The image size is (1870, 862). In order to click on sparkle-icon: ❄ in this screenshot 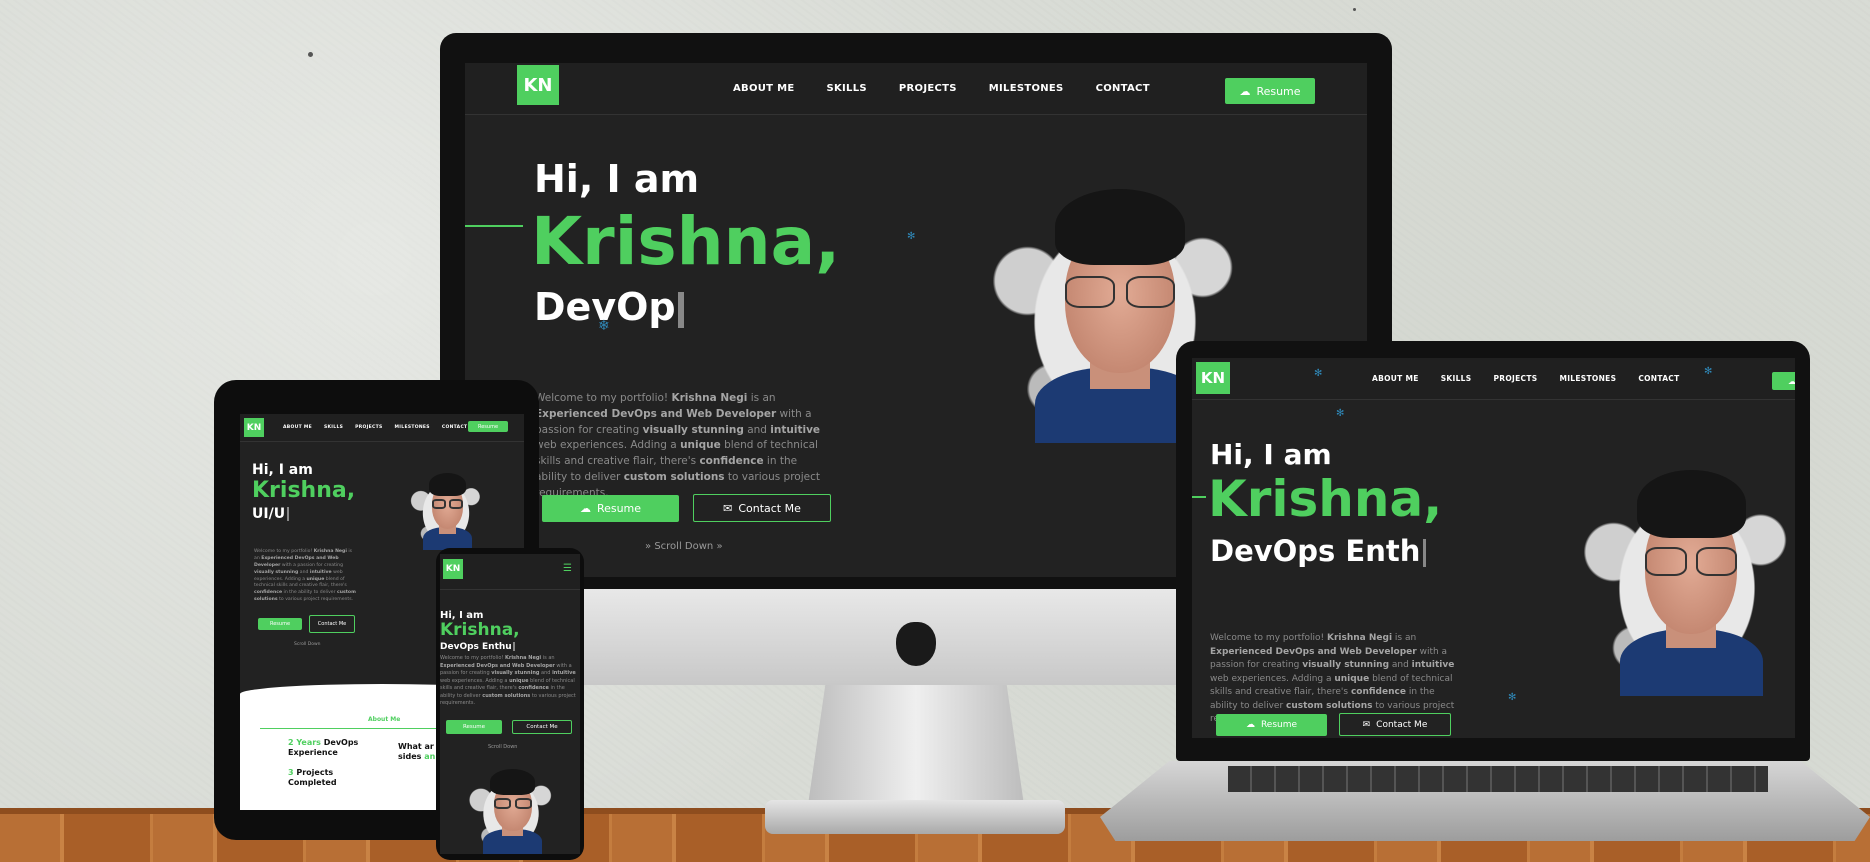, I will do `click(604, 326)`.